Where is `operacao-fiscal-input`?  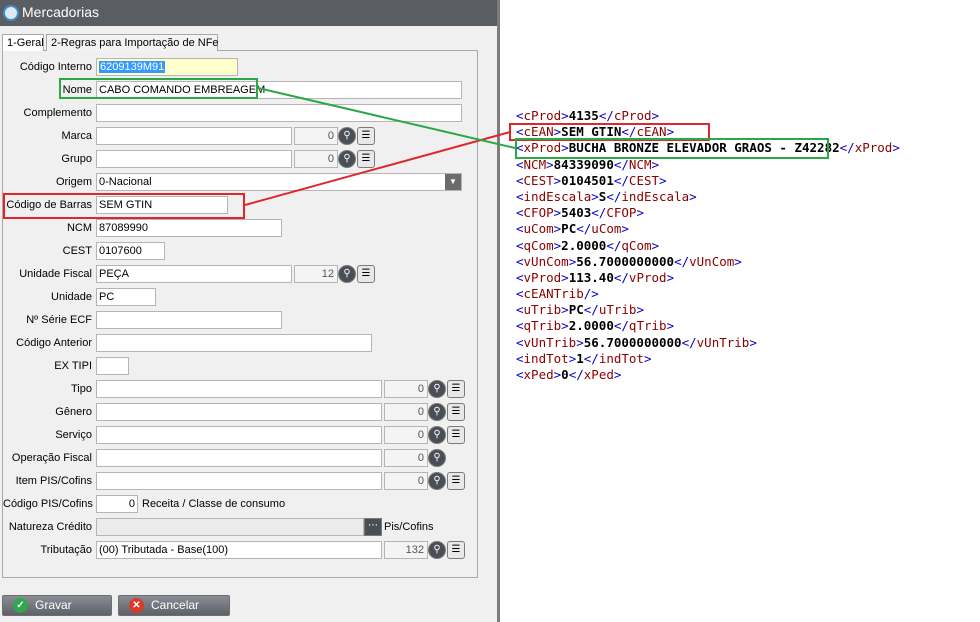
operacao-fiscal-input is located at coordinates (239, 458).